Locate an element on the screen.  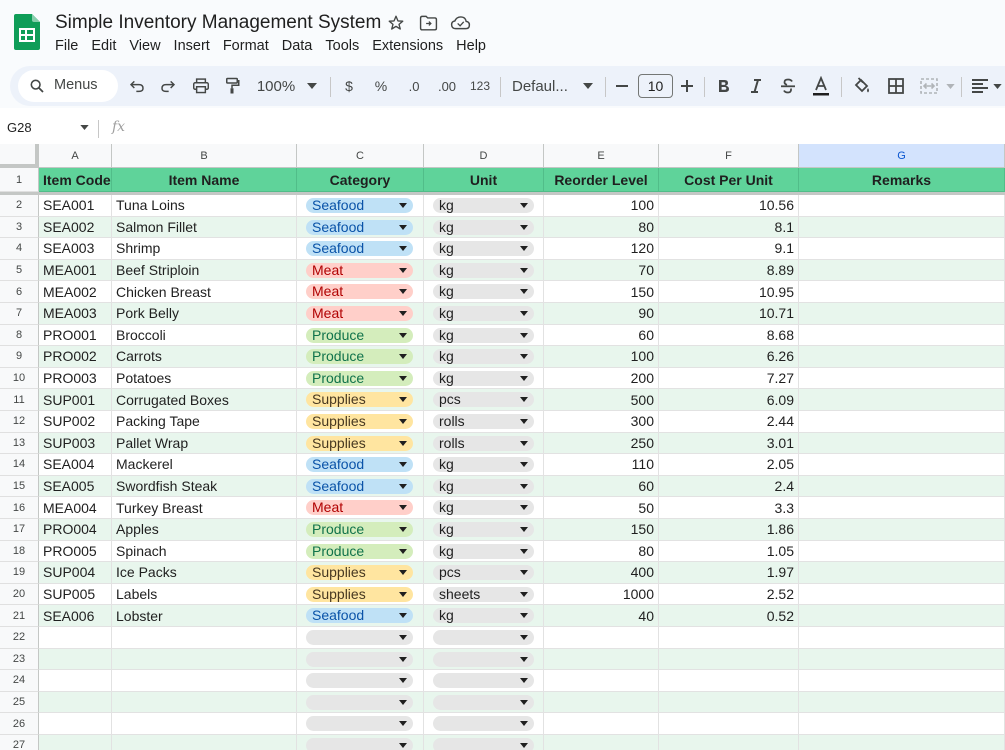
cell-e: 1000 is located at coordinates (601, 594).